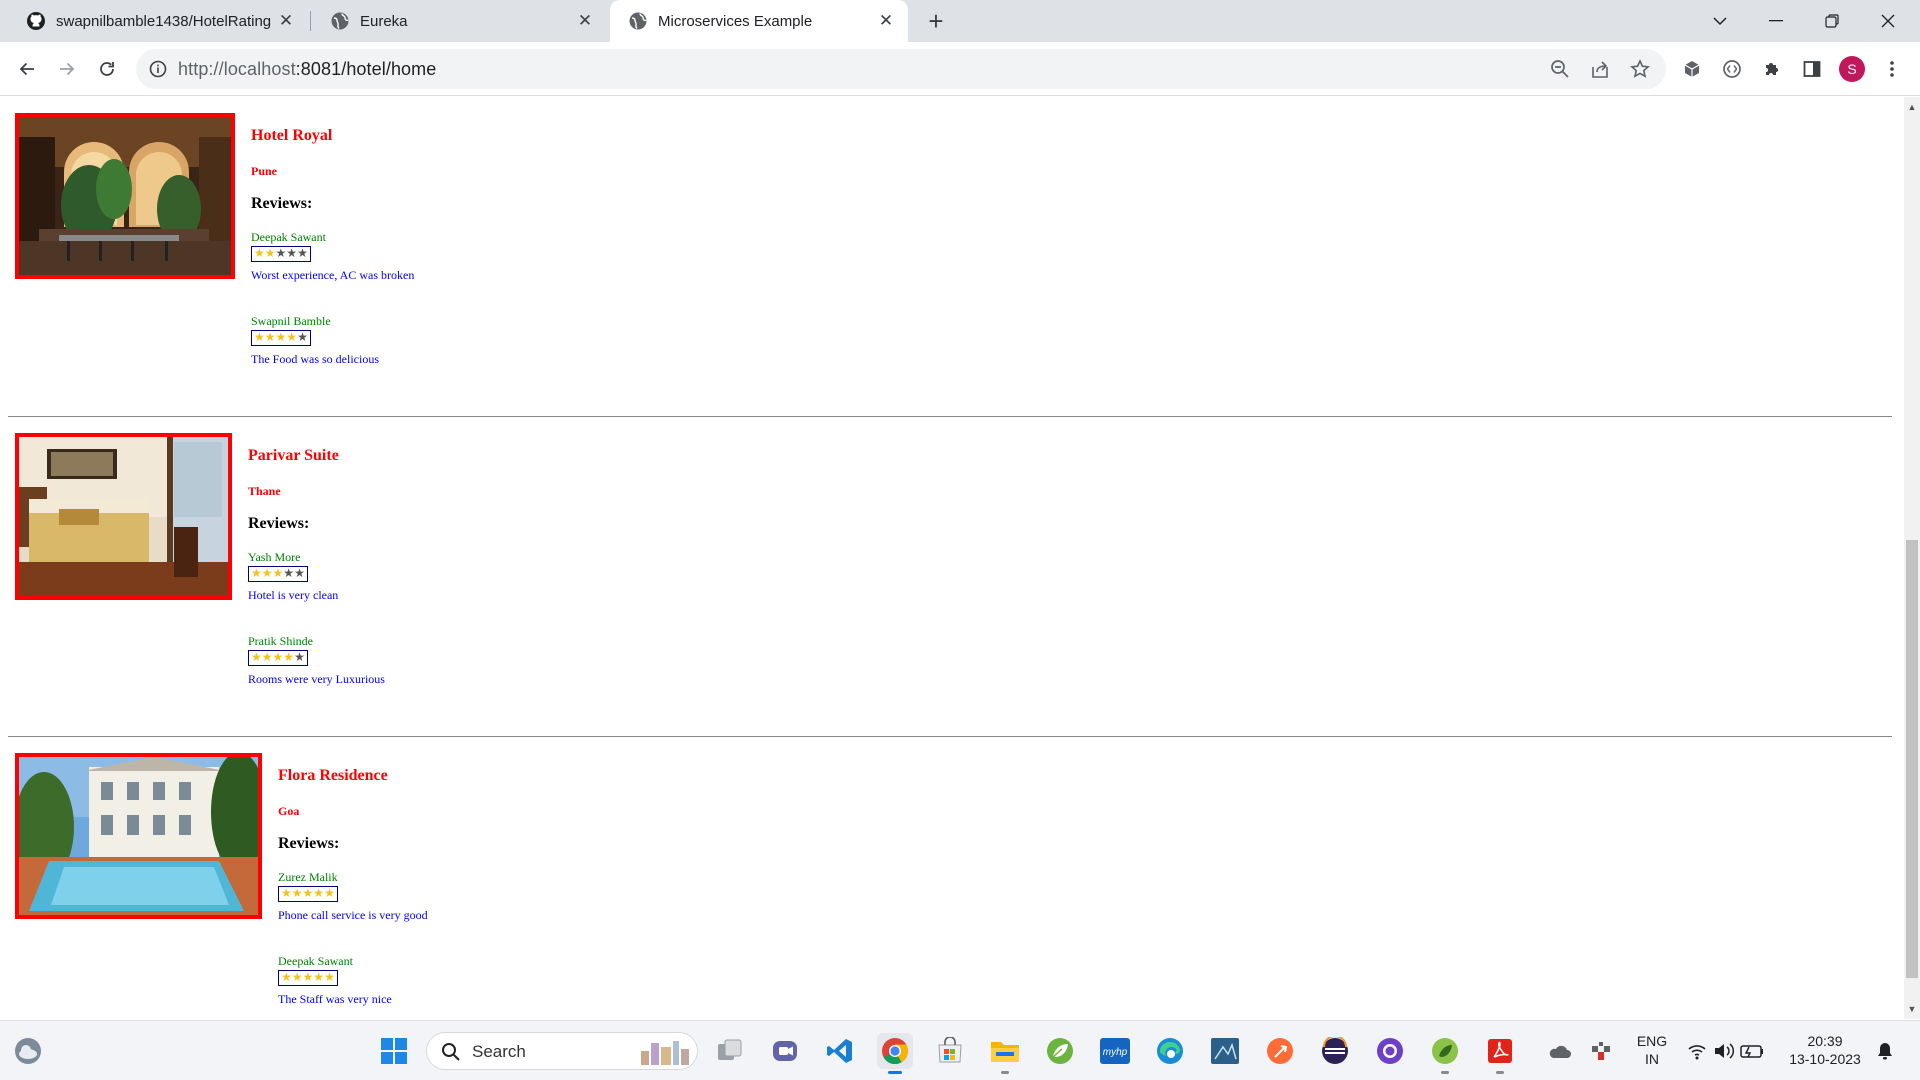 This screenshot has height=1080, width=1920. Describe the element at coordinates (123, 516) in the screenshot. I see `parivar-suite-photo` at that location.